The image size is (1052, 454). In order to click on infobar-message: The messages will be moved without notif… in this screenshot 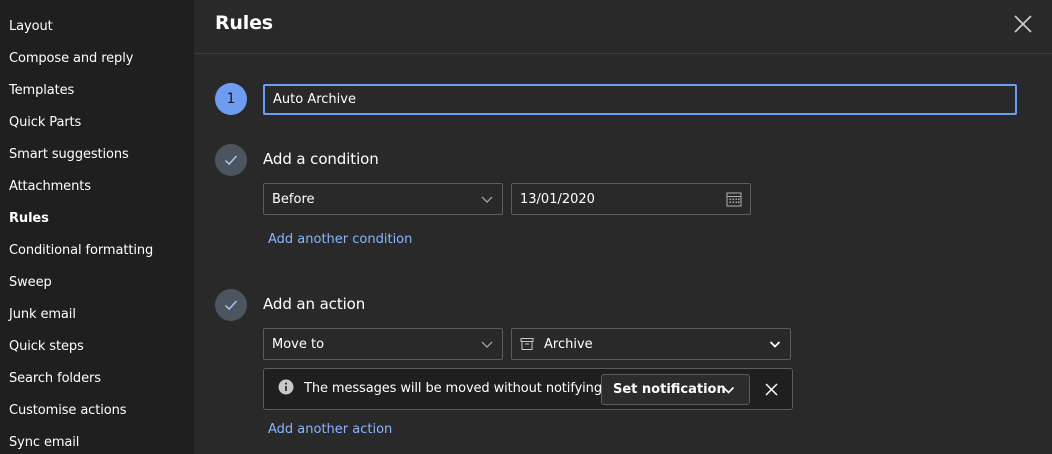, I will do `click(455, 388)`.